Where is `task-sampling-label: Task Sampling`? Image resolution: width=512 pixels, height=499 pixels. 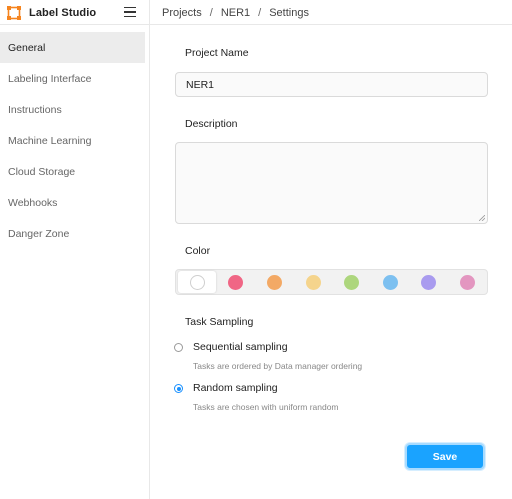 task-sampling-label: Task Sampling is located at coordinates (219, 322).